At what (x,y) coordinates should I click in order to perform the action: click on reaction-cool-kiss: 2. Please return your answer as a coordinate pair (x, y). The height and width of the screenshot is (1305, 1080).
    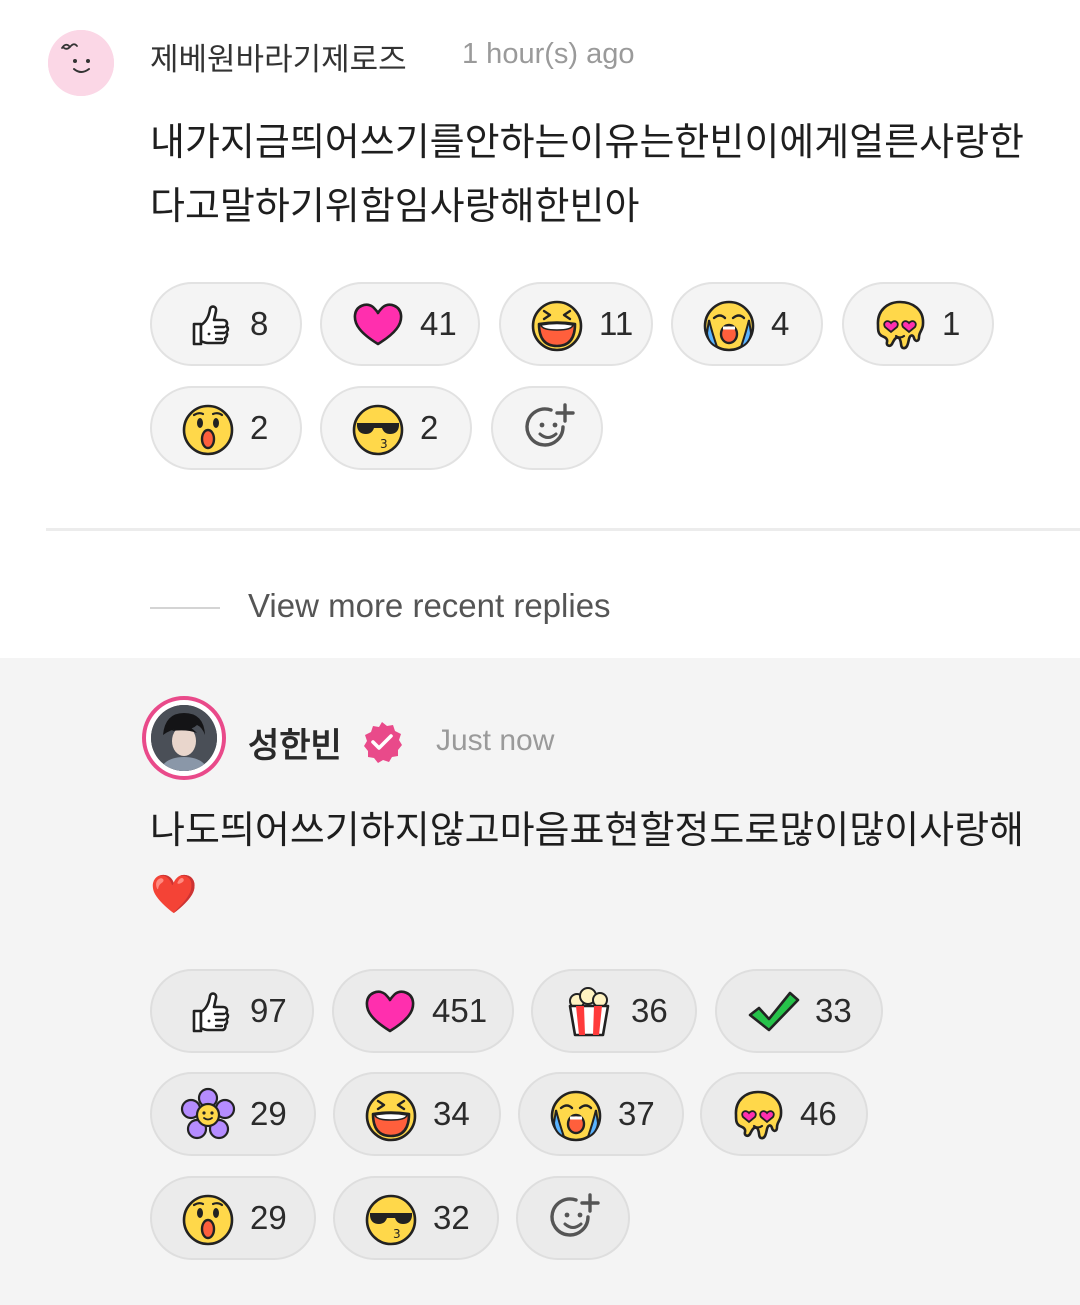
    Looking at the image, I should click on (396, 428).